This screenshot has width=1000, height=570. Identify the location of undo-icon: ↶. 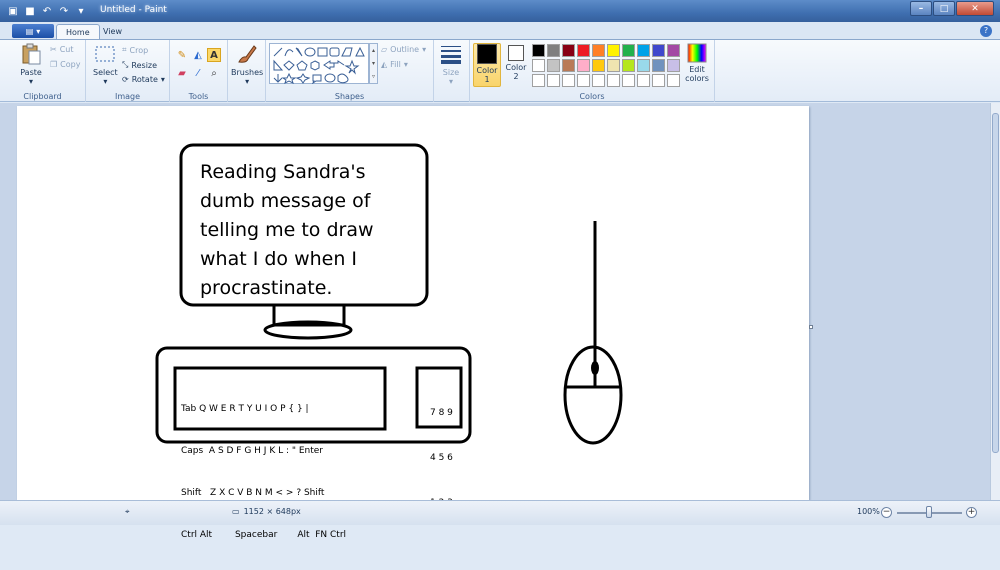
(47, 11).